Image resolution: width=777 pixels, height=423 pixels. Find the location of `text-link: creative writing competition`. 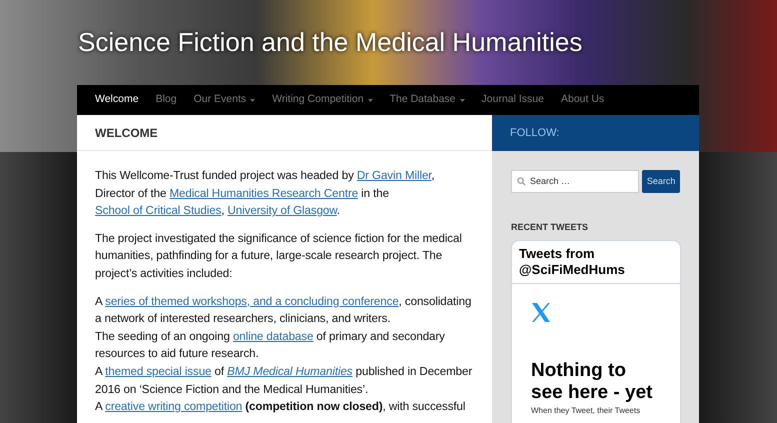

text-link: creative writing competition is located at coordinates (173, 407).